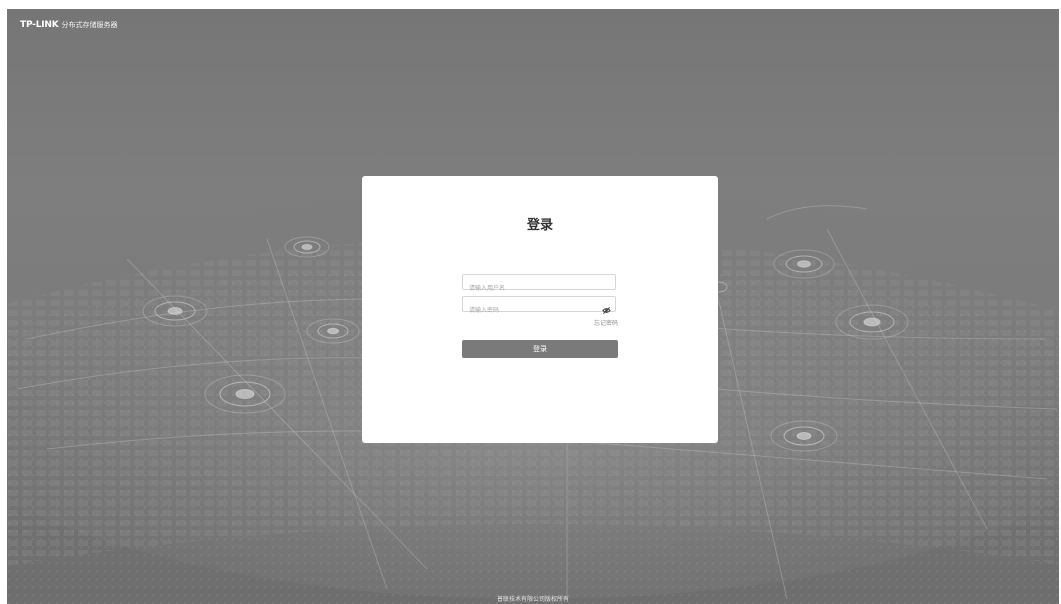  I want to click on tp-link-logo: TP-LINK, so click(39, 25).